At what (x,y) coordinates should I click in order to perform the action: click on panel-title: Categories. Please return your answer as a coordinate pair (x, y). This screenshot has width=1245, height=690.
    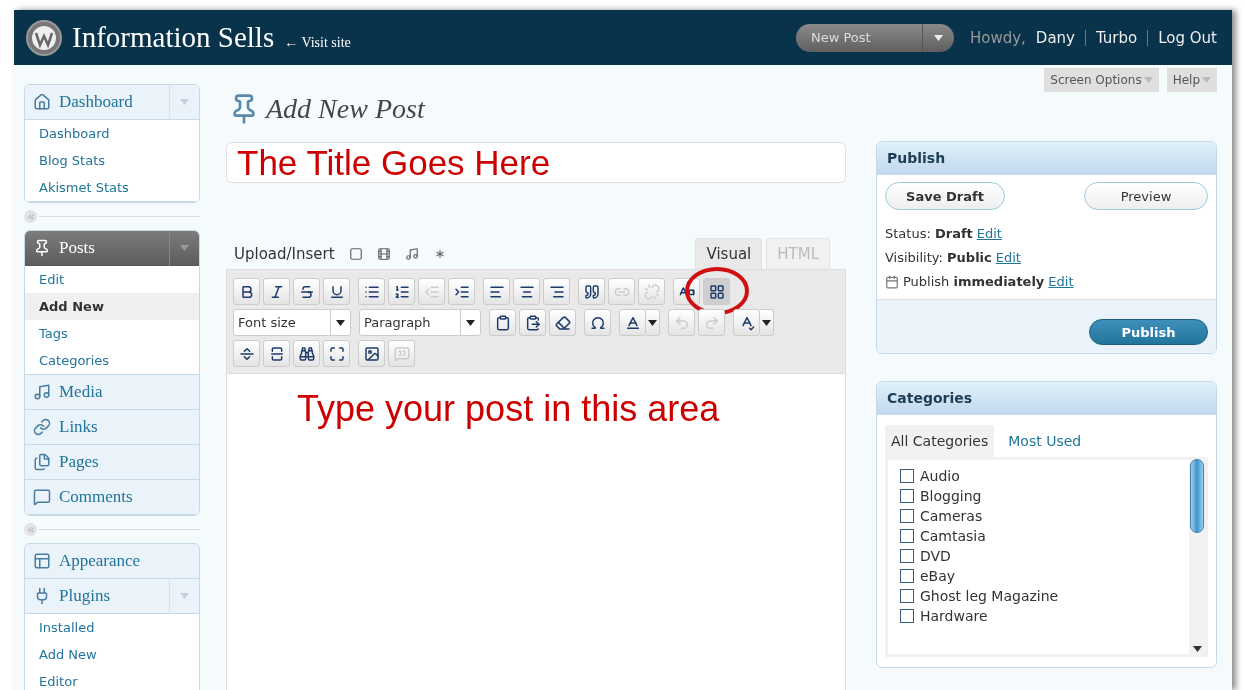
    Looking at the image, I should click on (1046, 398).